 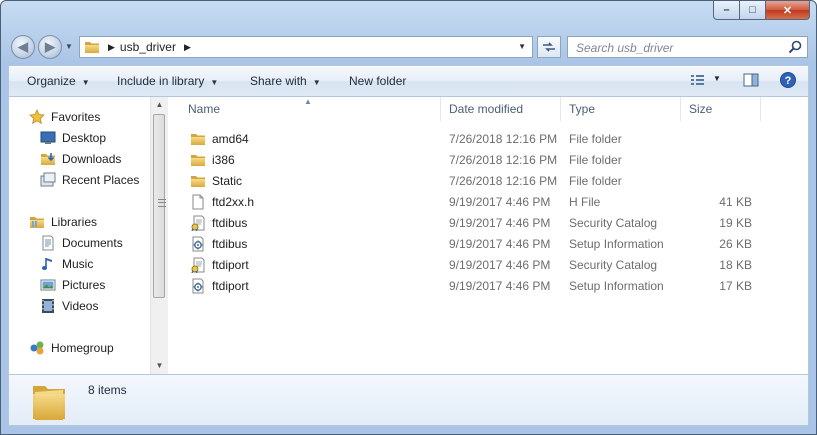 I want to click on new-folder-button: New folder, so click(x=377, y=81).